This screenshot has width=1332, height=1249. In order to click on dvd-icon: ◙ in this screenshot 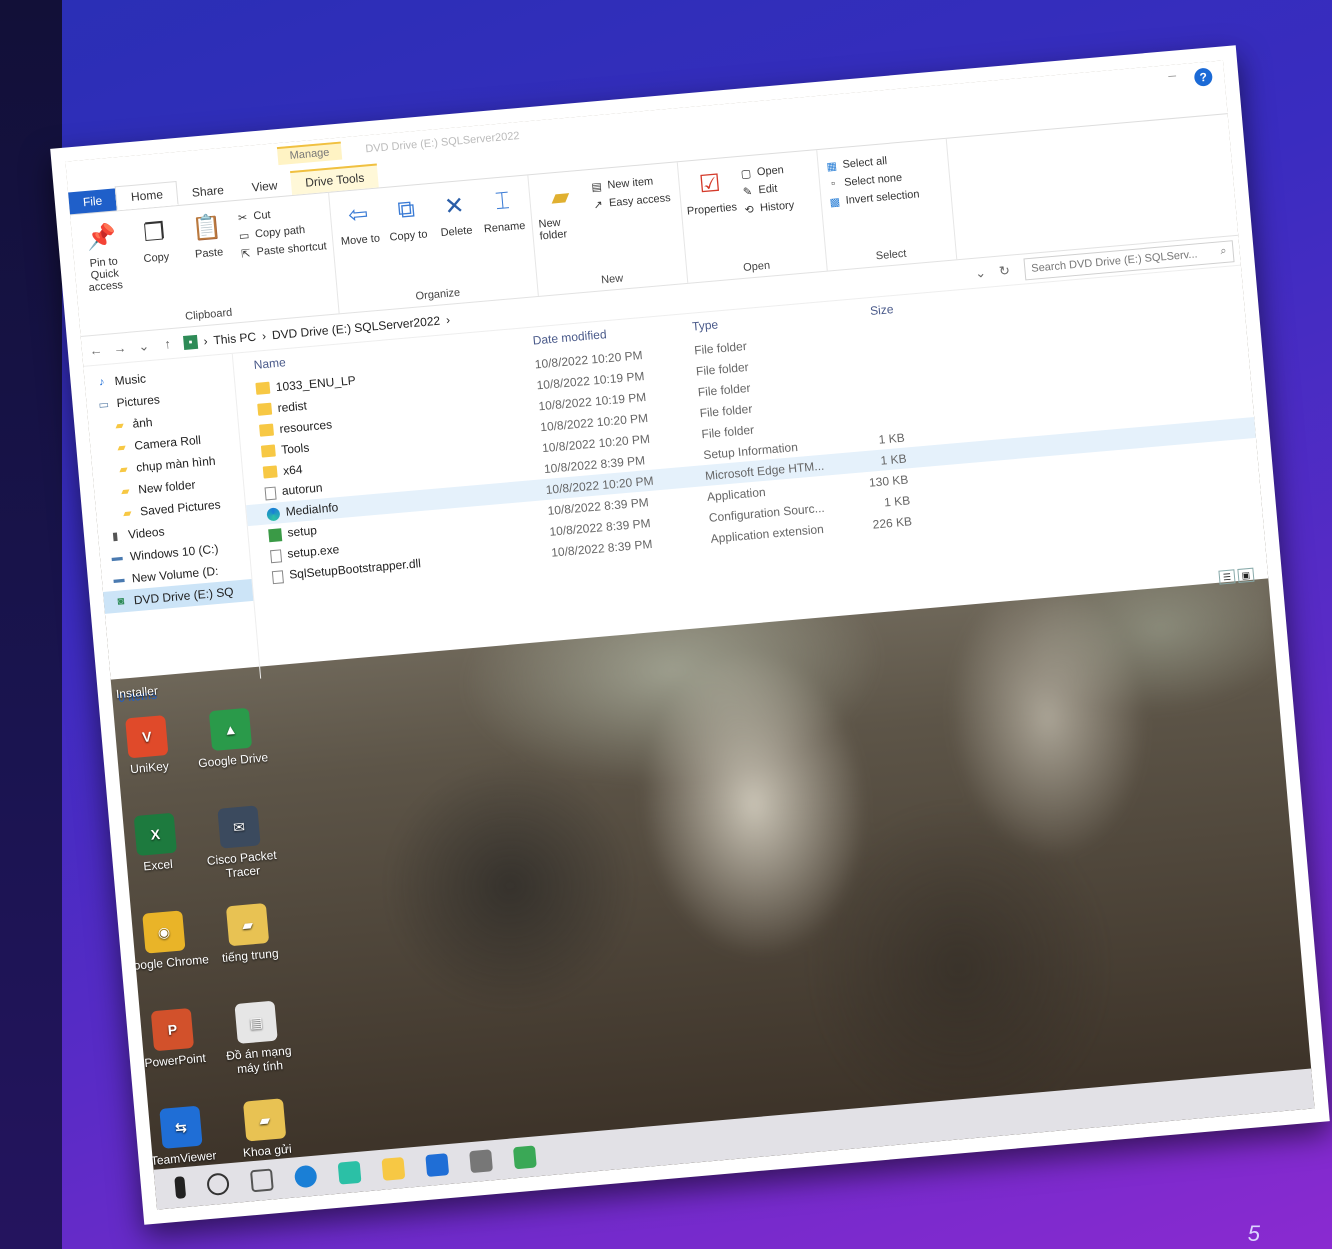, I will do `click(121, 601)`.